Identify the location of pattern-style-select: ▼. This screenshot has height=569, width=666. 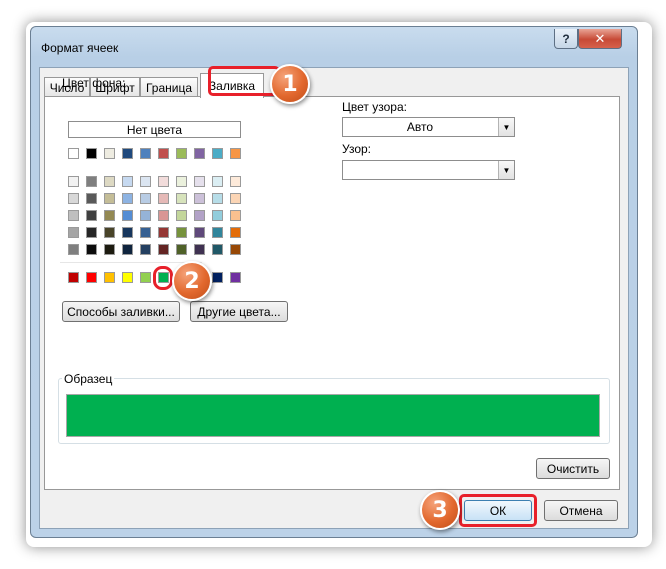
(428, 170).